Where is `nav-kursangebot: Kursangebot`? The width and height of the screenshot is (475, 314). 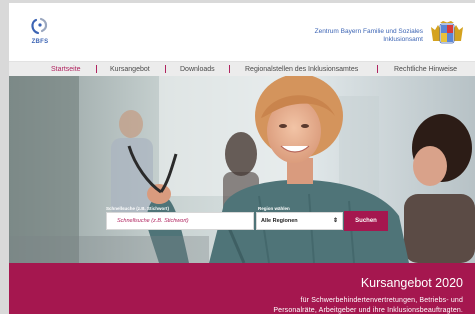
nav-kursangebot: Kursangebot is located at coordinates (130, 69).